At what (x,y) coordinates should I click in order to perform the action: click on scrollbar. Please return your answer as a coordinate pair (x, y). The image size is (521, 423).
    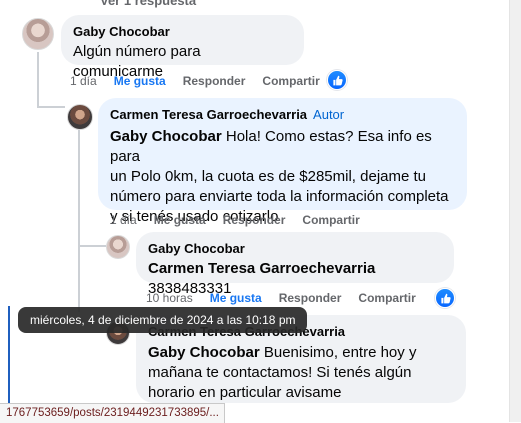
    Looking at the image, I should click on (515, 211).